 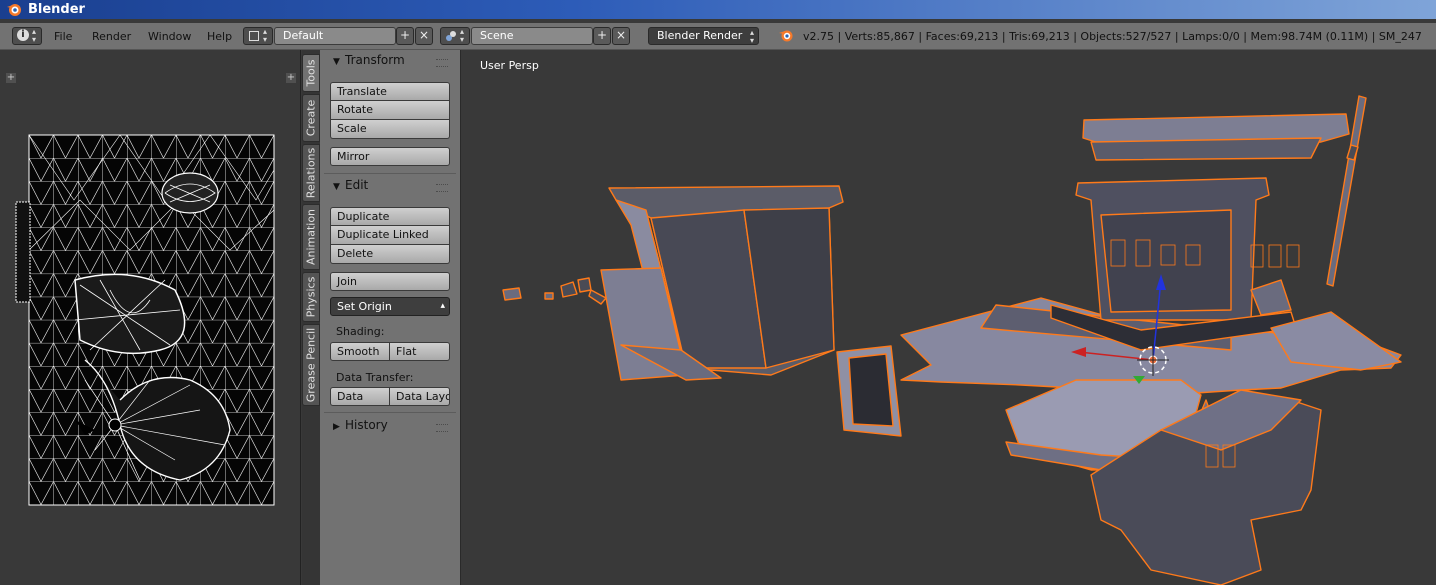 I want to click on smooth-shading-button: Smooth, so click(x=360, y=351).